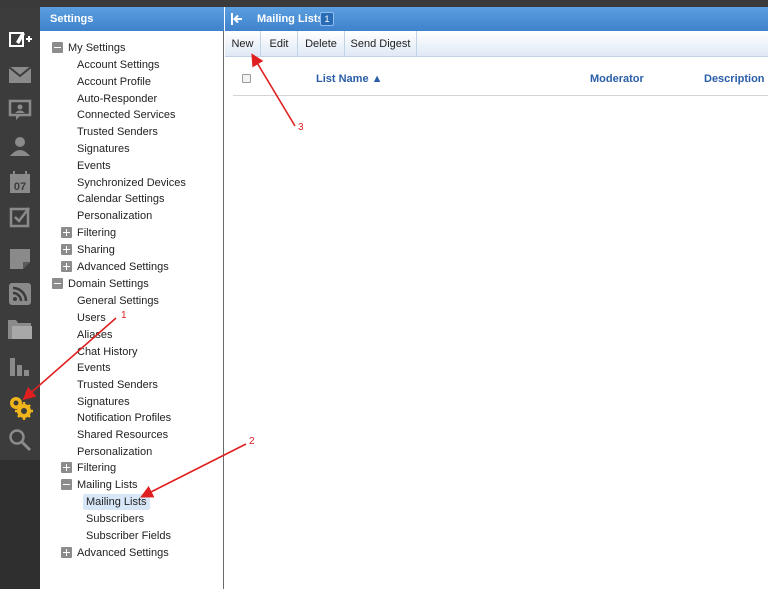 The height and width of the screenshot is (589, 768). Describe the element at coordinates (124, 315) in the screenshot. I see `annotation-label-1: 1` at that location.